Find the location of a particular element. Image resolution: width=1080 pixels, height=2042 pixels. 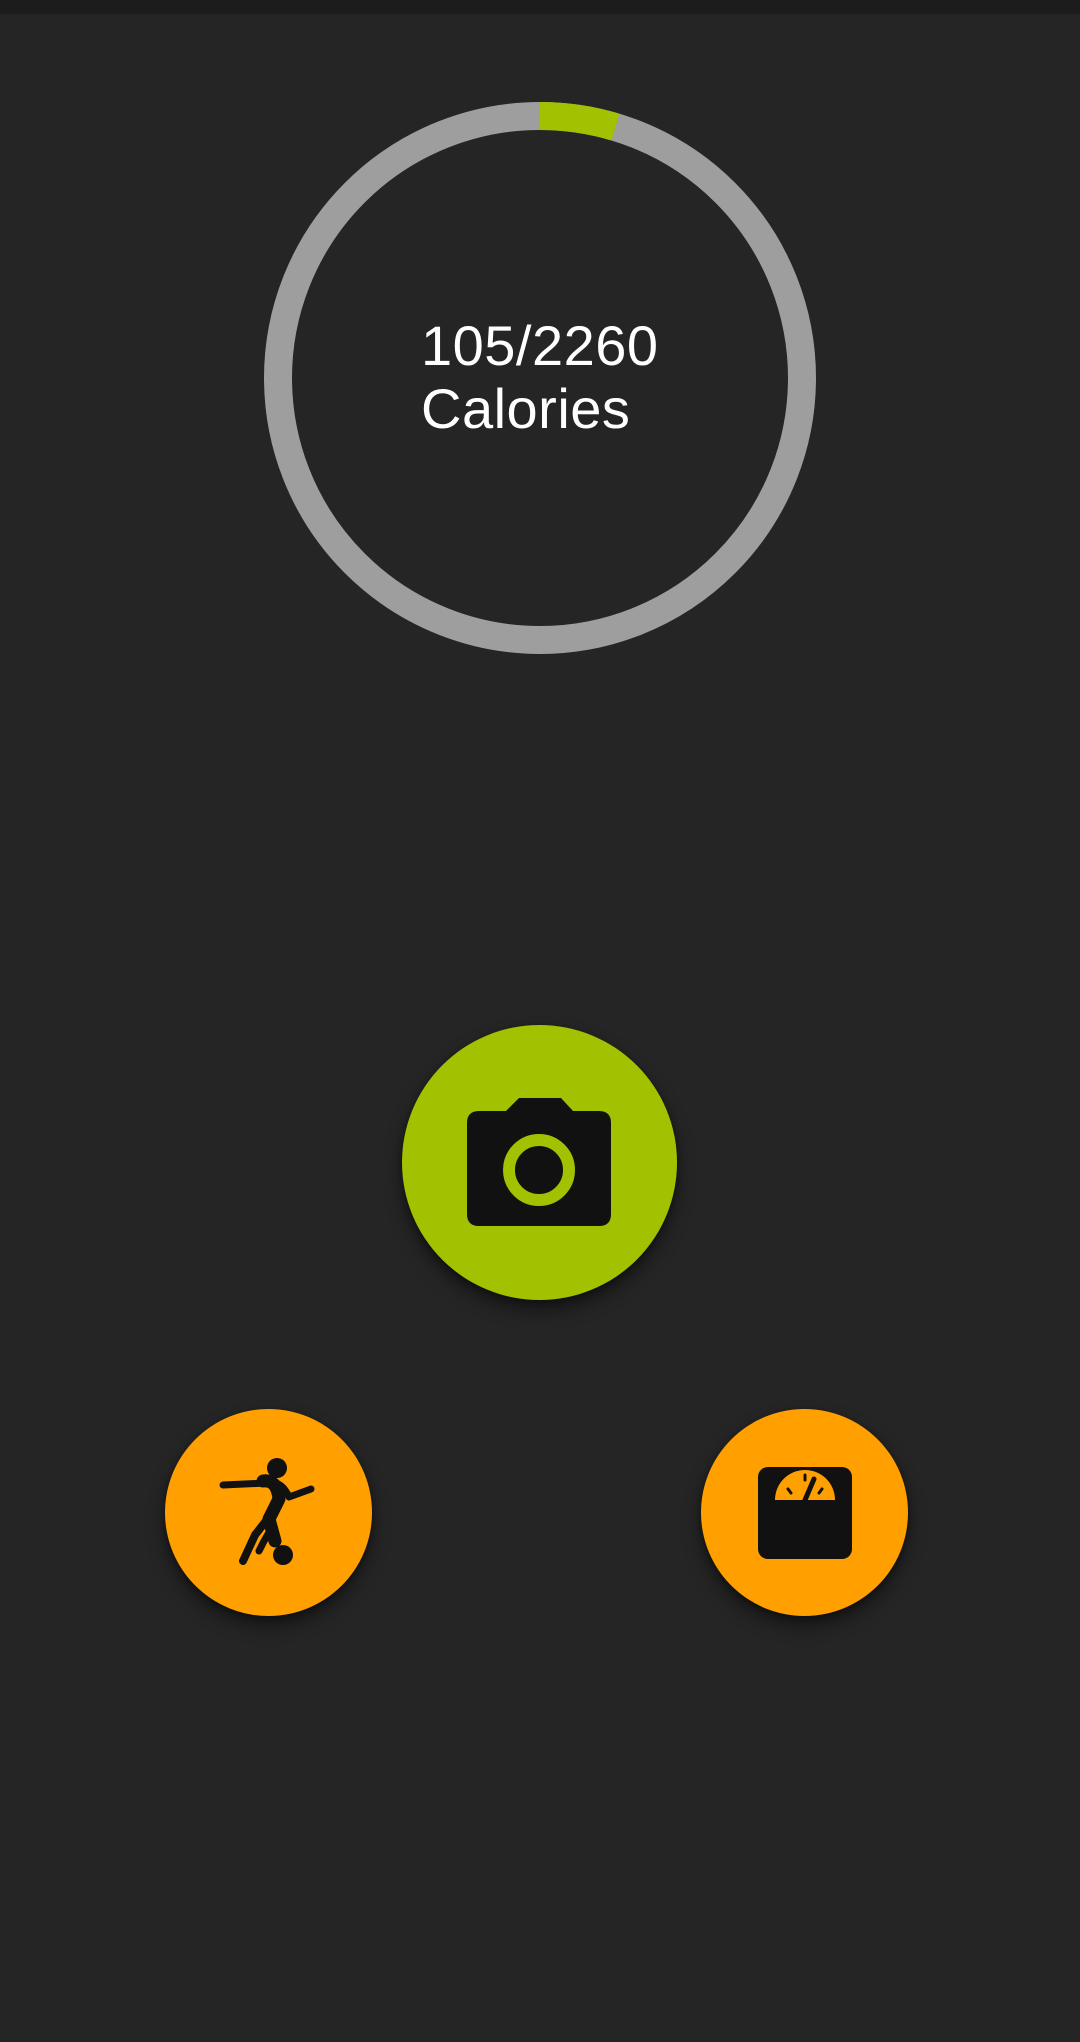

calorie-unit-label: Calories is located at coordinates (526, 408).